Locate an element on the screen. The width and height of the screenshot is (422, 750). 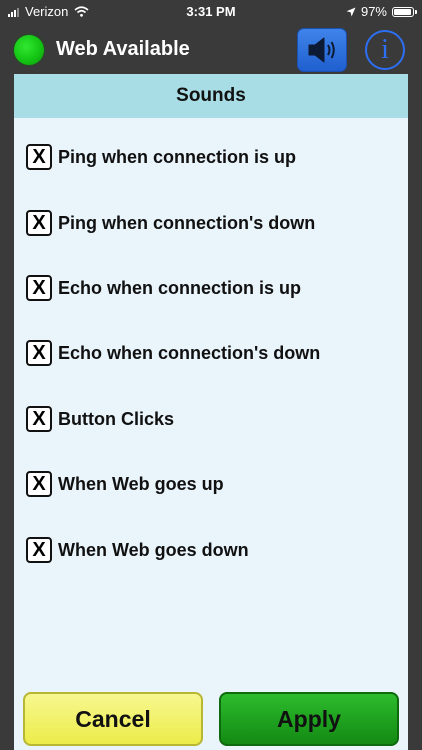
option-label: Ping when connection is up is located at coordinates (177, 157).